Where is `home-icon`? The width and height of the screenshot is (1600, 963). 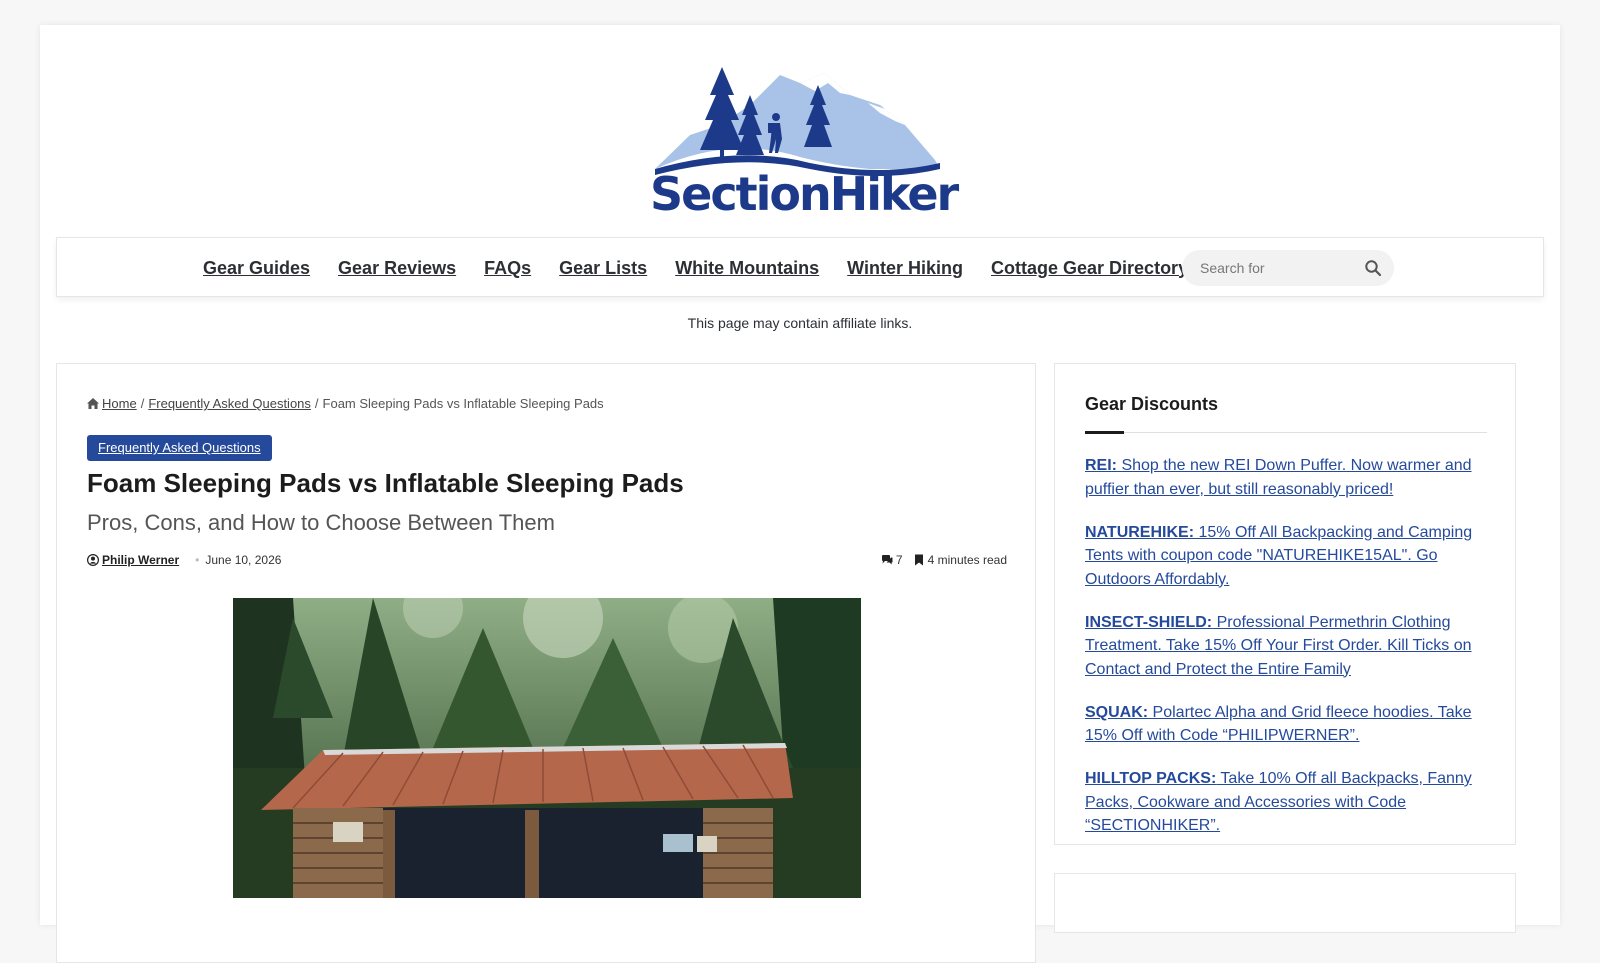
home-icon is located at coordinates (93, 403).